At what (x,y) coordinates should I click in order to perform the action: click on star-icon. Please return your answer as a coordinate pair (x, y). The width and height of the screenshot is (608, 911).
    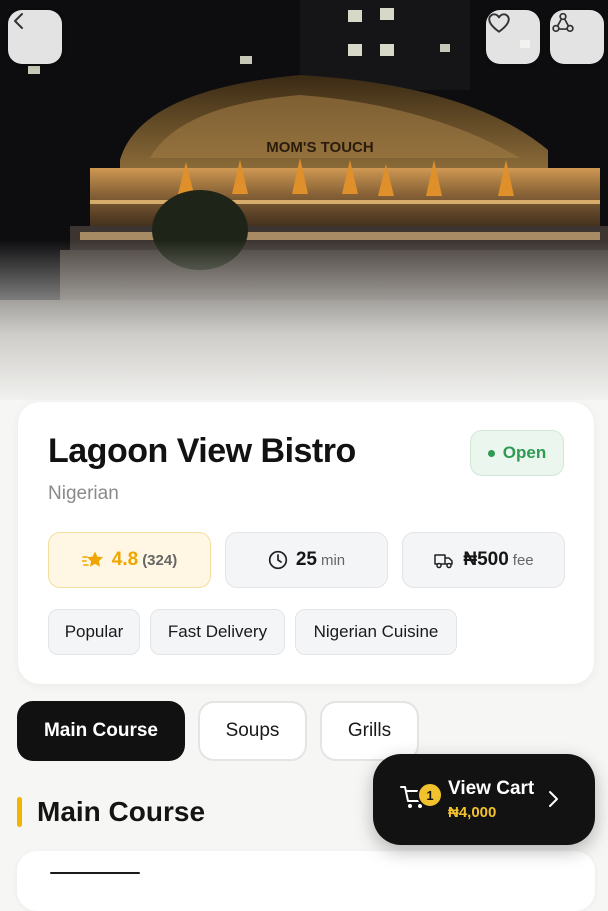
    Looking at the image, I should click on (92, 559).